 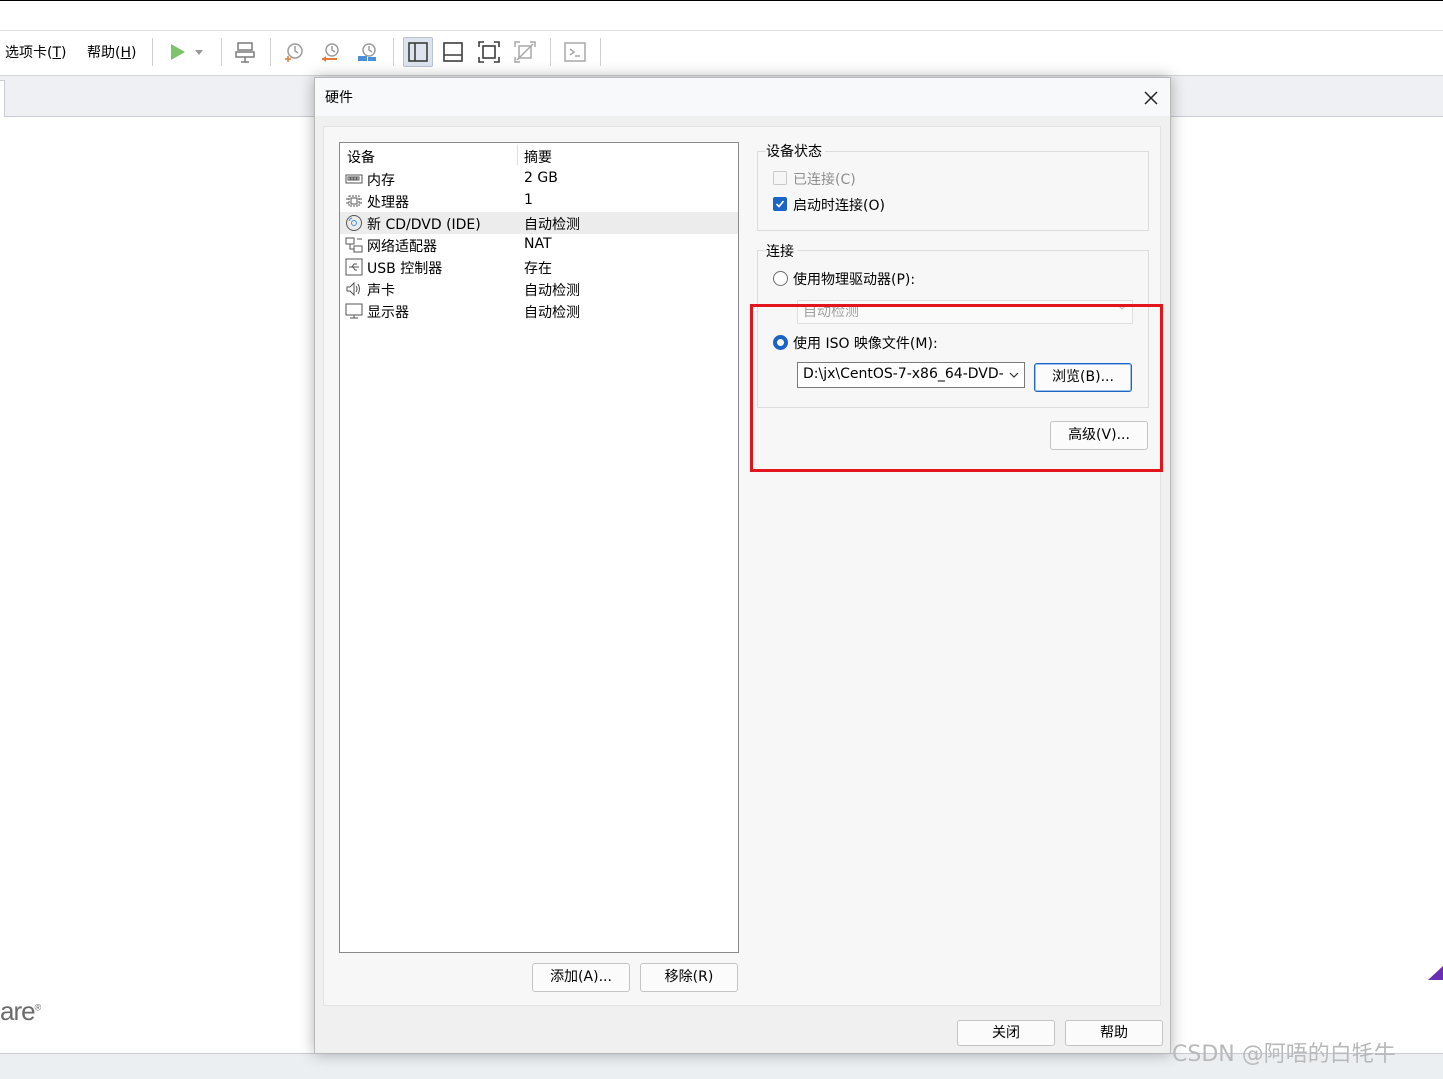 What do you see at coordinates (453, 52) in the screenshot?
I see `thumbnail-bar-icon` at bounding box center [453, 52].